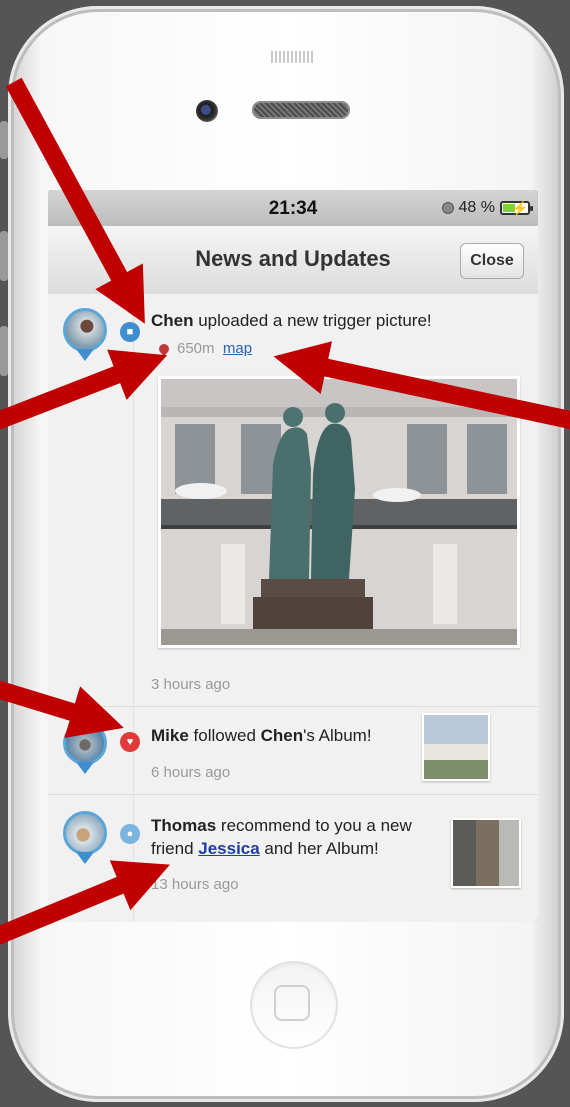  I want to click on home-square-icon, so click(292, 1003).